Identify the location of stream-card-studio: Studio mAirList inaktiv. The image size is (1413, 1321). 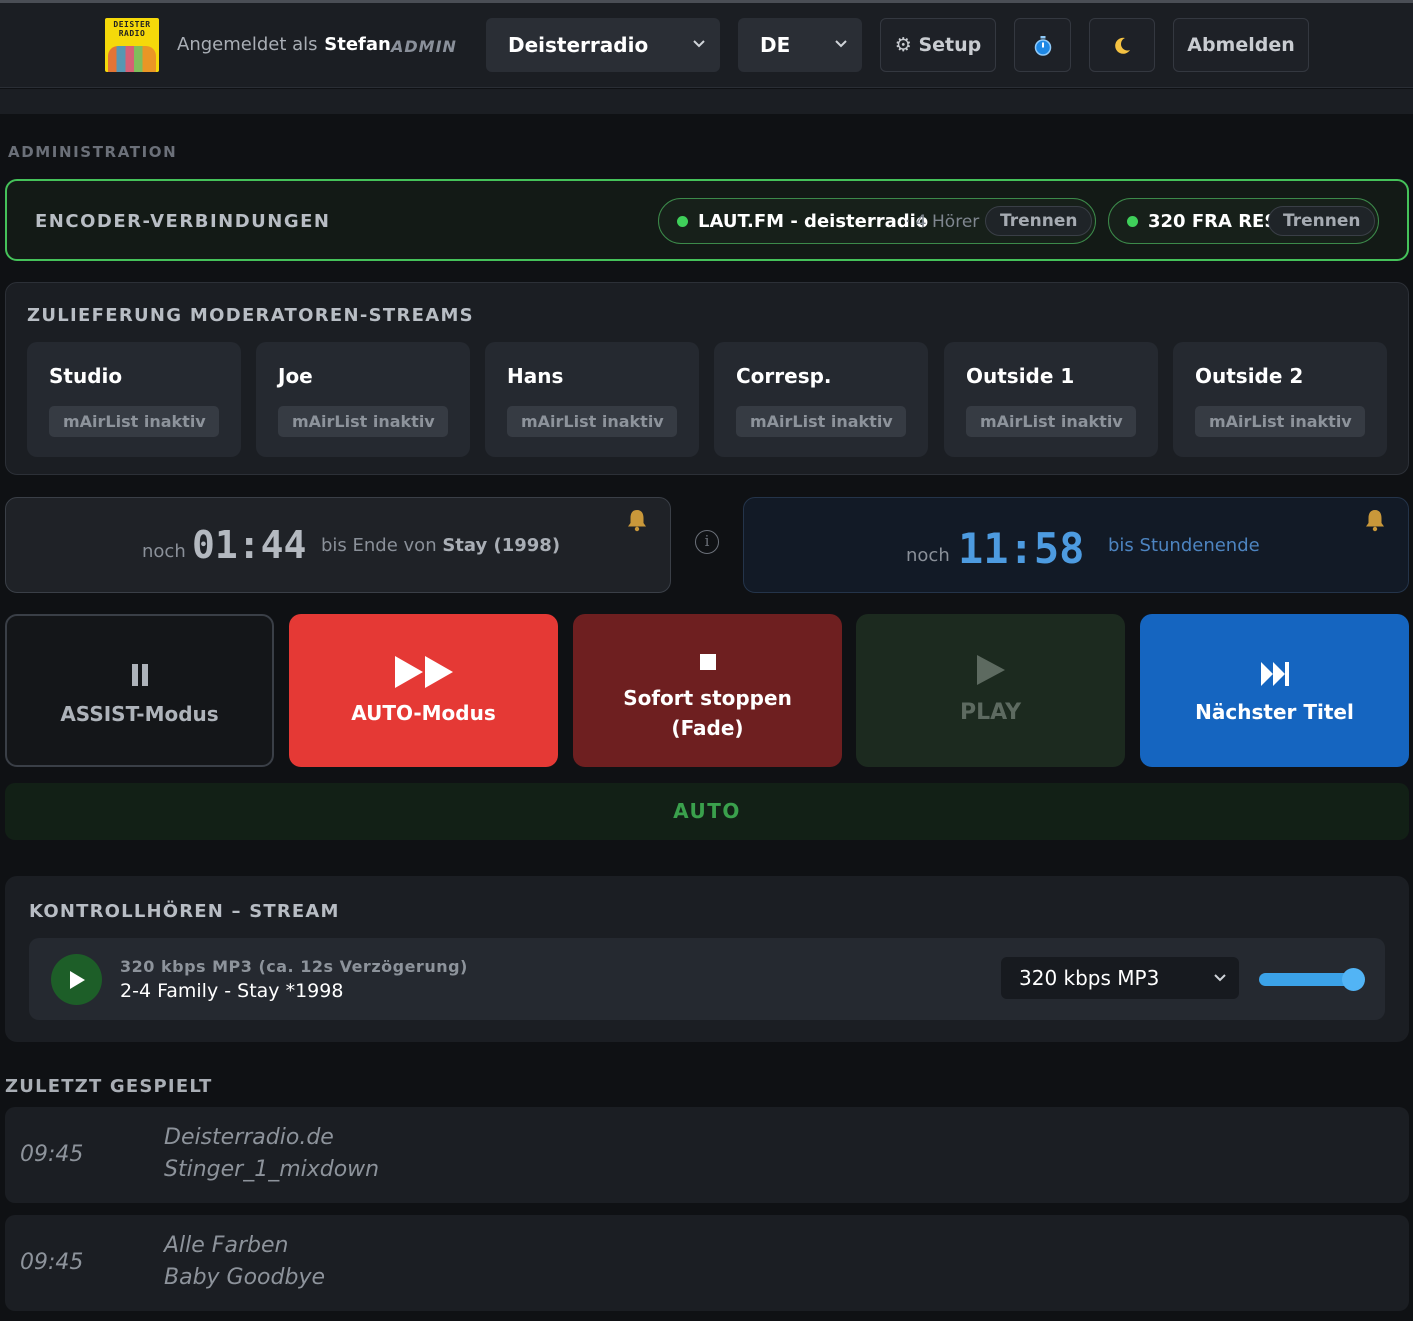
(134, 399).